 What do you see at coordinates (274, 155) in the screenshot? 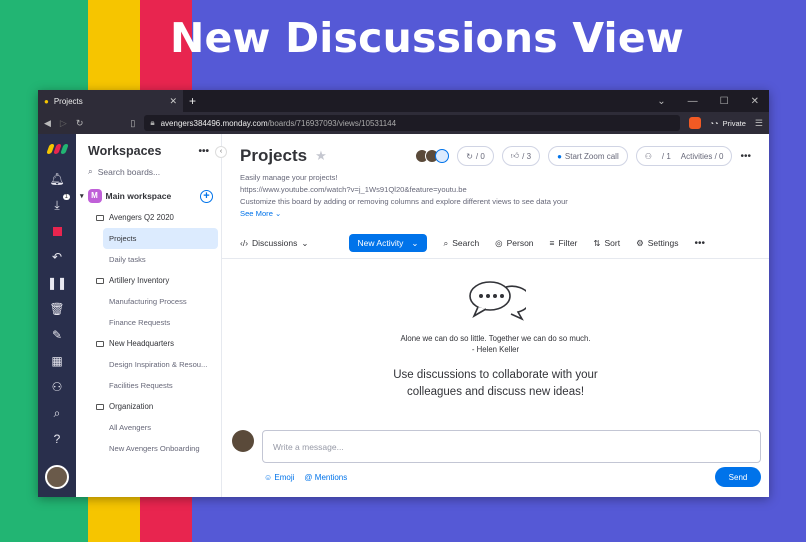
I see `page-title: Projects` at bounding box center [274, 155].